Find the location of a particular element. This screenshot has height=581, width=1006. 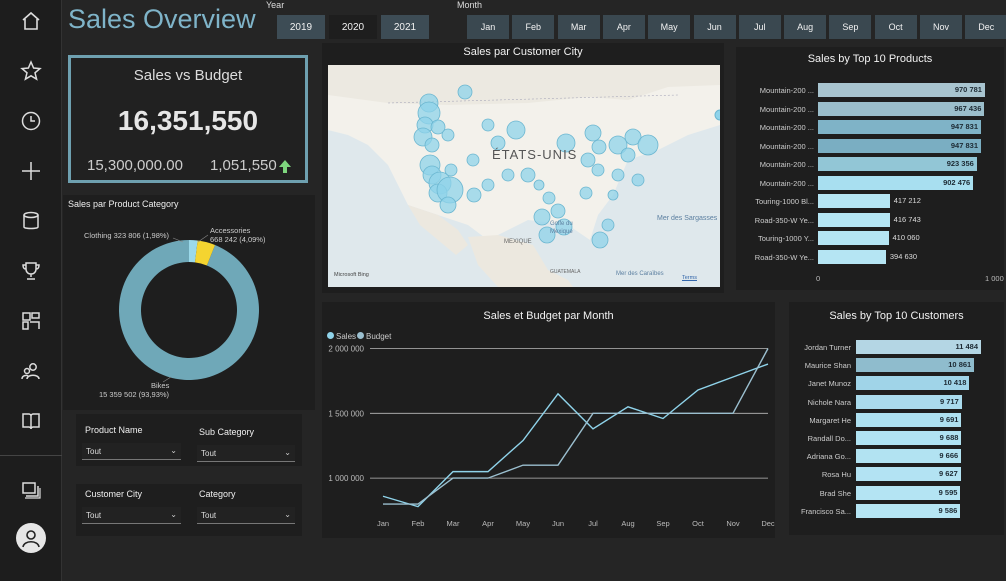

terms-link: Terms is located at coordinates (689, 278).